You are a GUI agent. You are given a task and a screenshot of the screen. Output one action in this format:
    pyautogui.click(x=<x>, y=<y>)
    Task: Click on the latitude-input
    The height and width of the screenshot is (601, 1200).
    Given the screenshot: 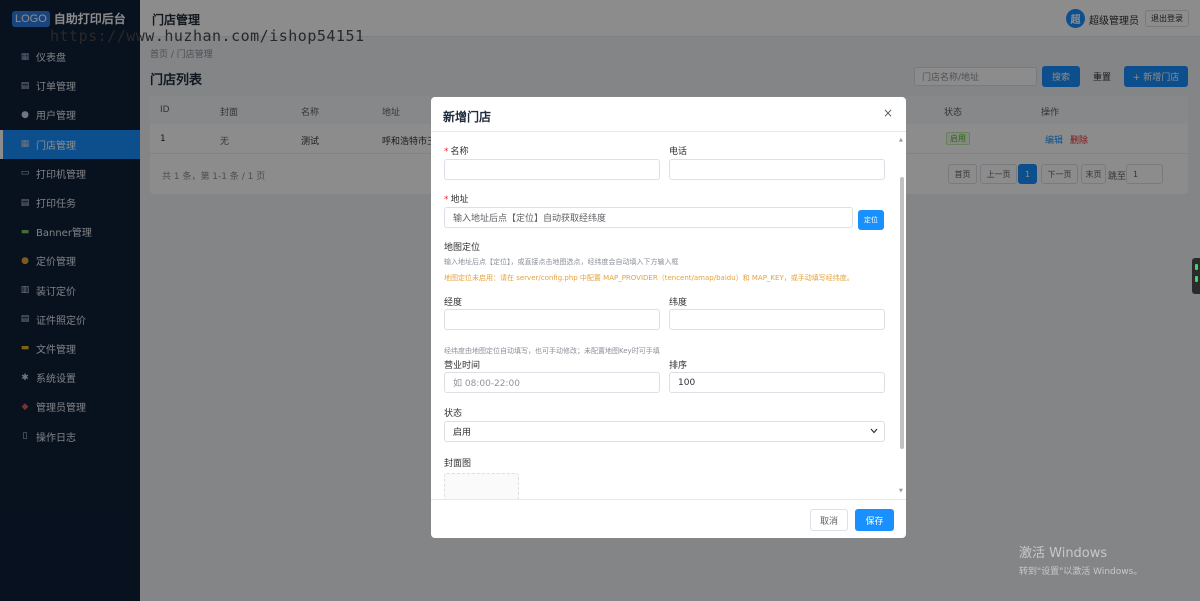 What is the action you would take?
    pyautogui.click(x=777, y=319)
    